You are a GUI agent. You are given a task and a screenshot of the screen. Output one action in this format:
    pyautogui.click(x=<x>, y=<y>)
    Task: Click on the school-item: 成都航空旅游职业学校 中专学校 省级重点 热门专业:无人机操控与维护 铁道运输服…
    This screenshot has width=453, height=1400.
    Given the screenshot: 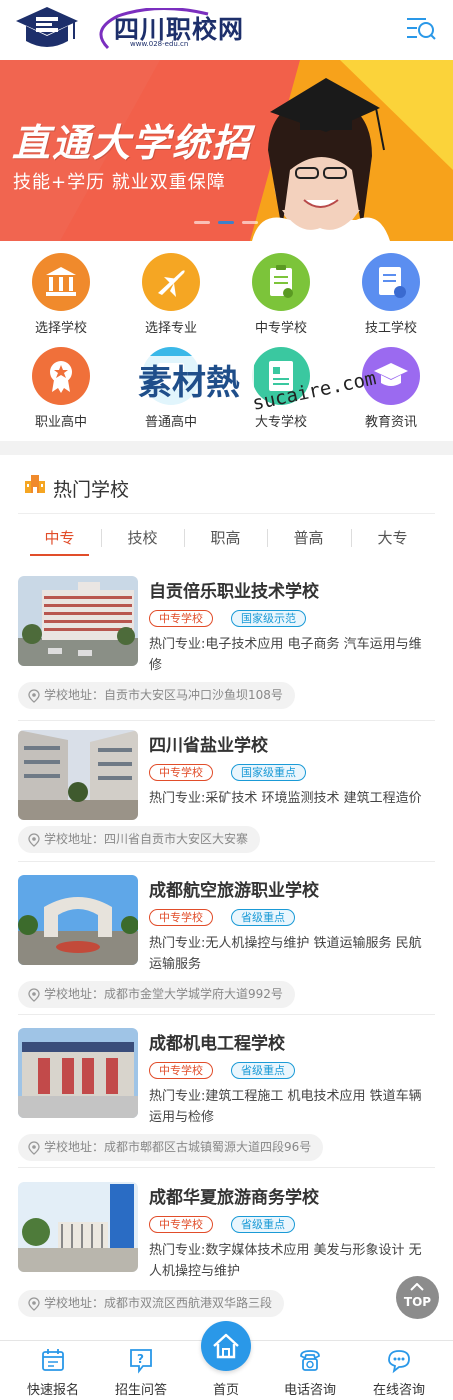 What is the action you would take?
    pyautogui.click(x=226, y=942)
    